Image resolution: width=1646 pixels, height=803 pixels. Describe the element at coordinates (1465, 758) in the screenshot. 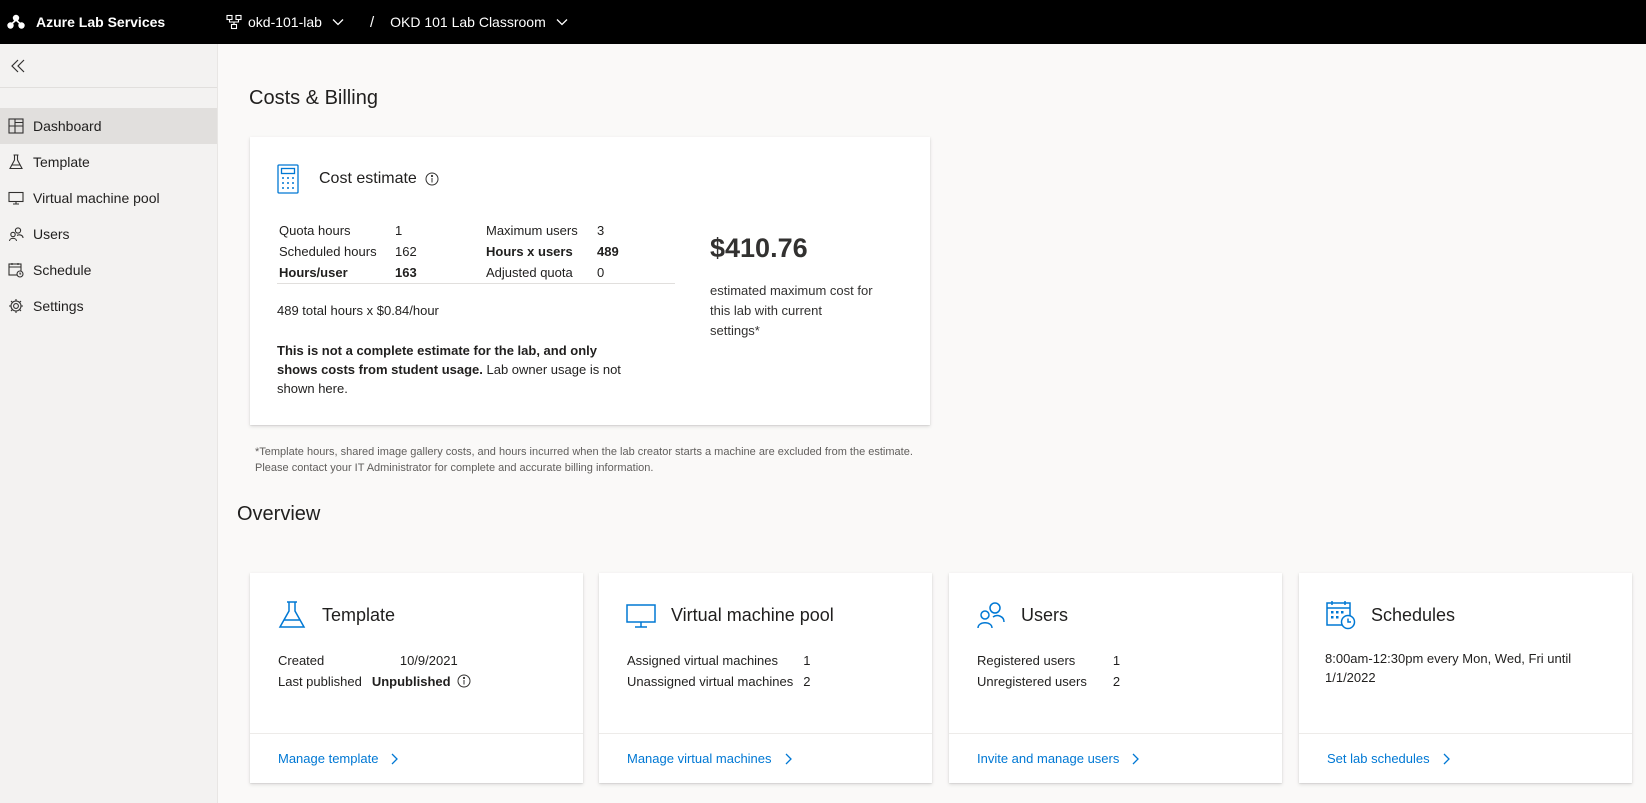

I see `schedules-card-footer: Set lab schedules` at that location.